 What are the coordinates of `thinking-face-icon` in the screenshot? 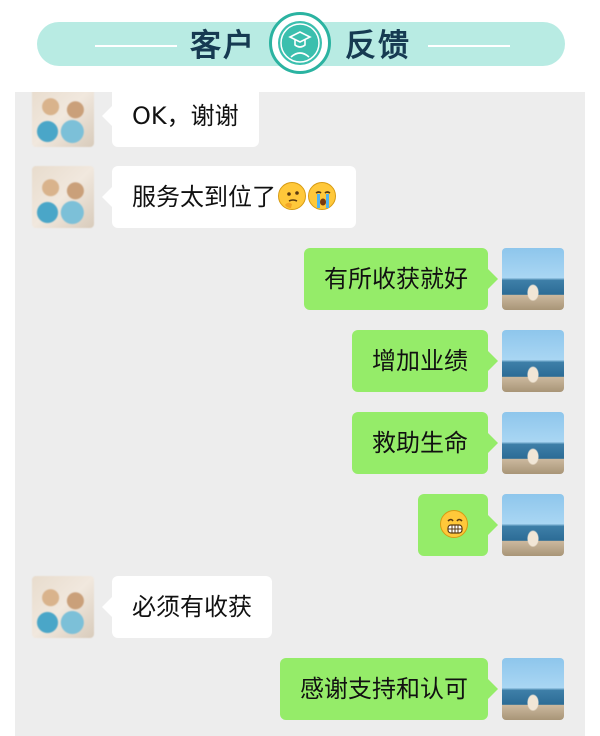 It's located at (292, 196).